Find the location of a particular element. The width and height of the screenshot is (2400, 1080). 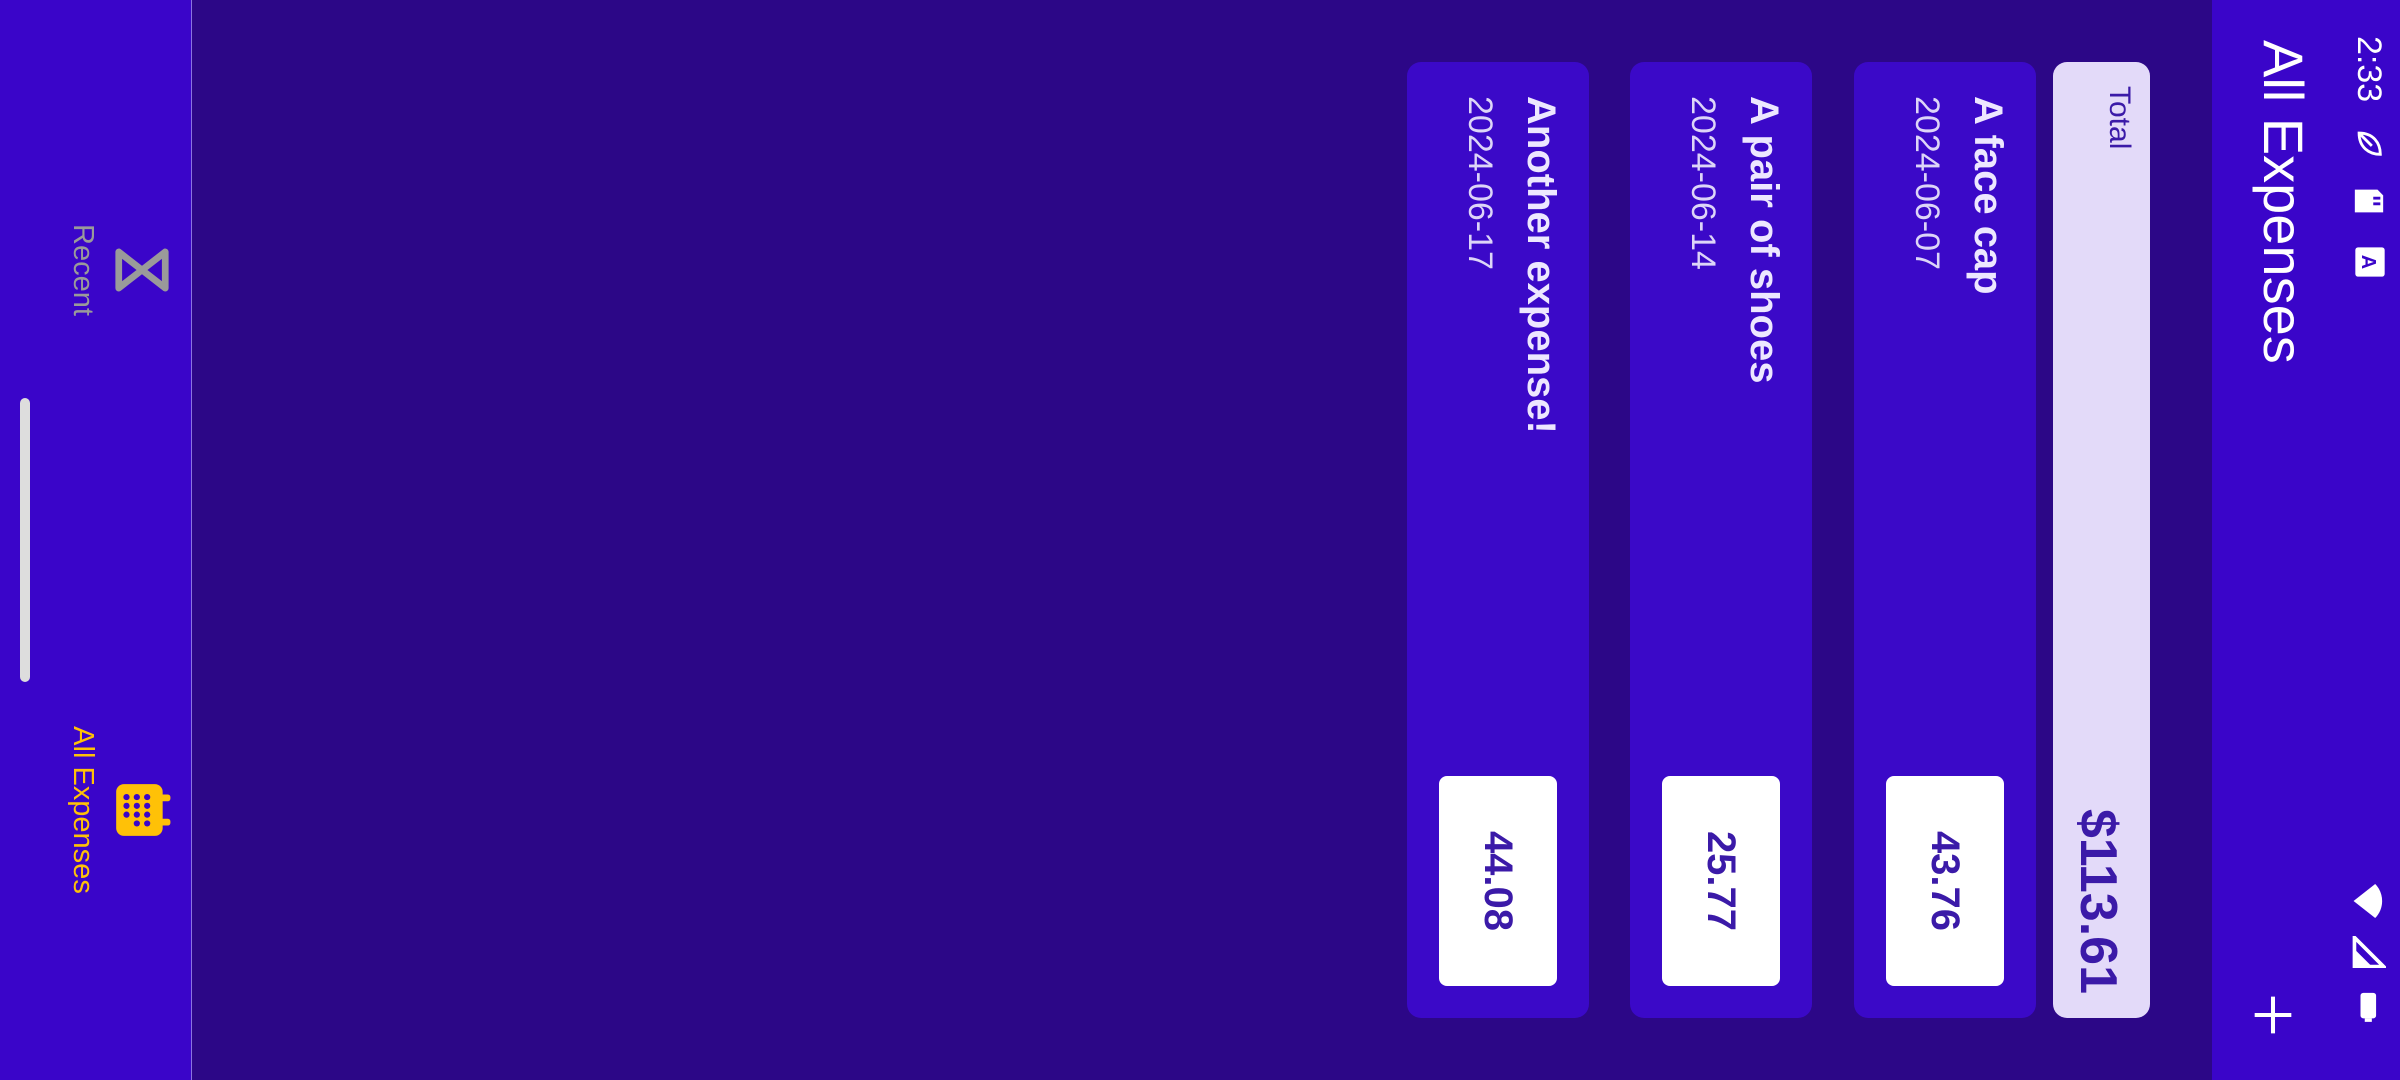

expense-title: A pair of shoes is located at coordinates (1764, 240).